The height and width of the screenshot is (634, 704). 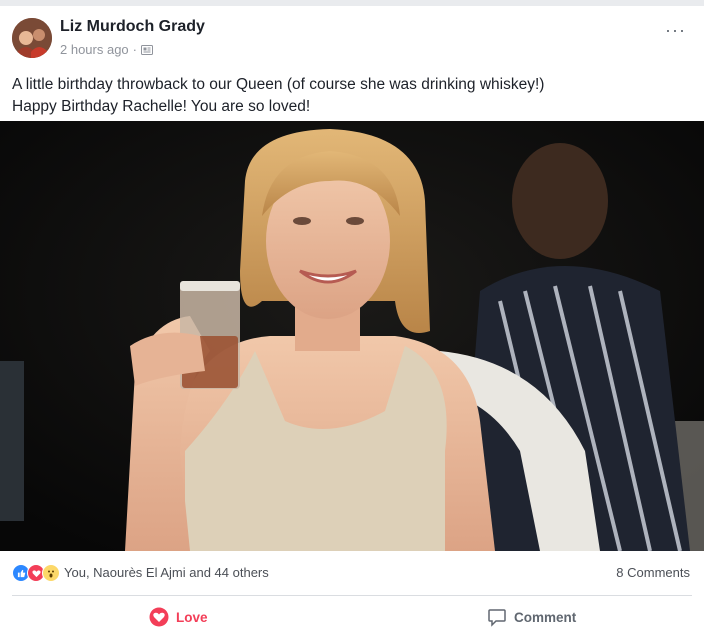 What do you see at coordinates (545, 617) in the screenshot?
I see `comment-button-label: Comment` at bounding box center [545, 617].